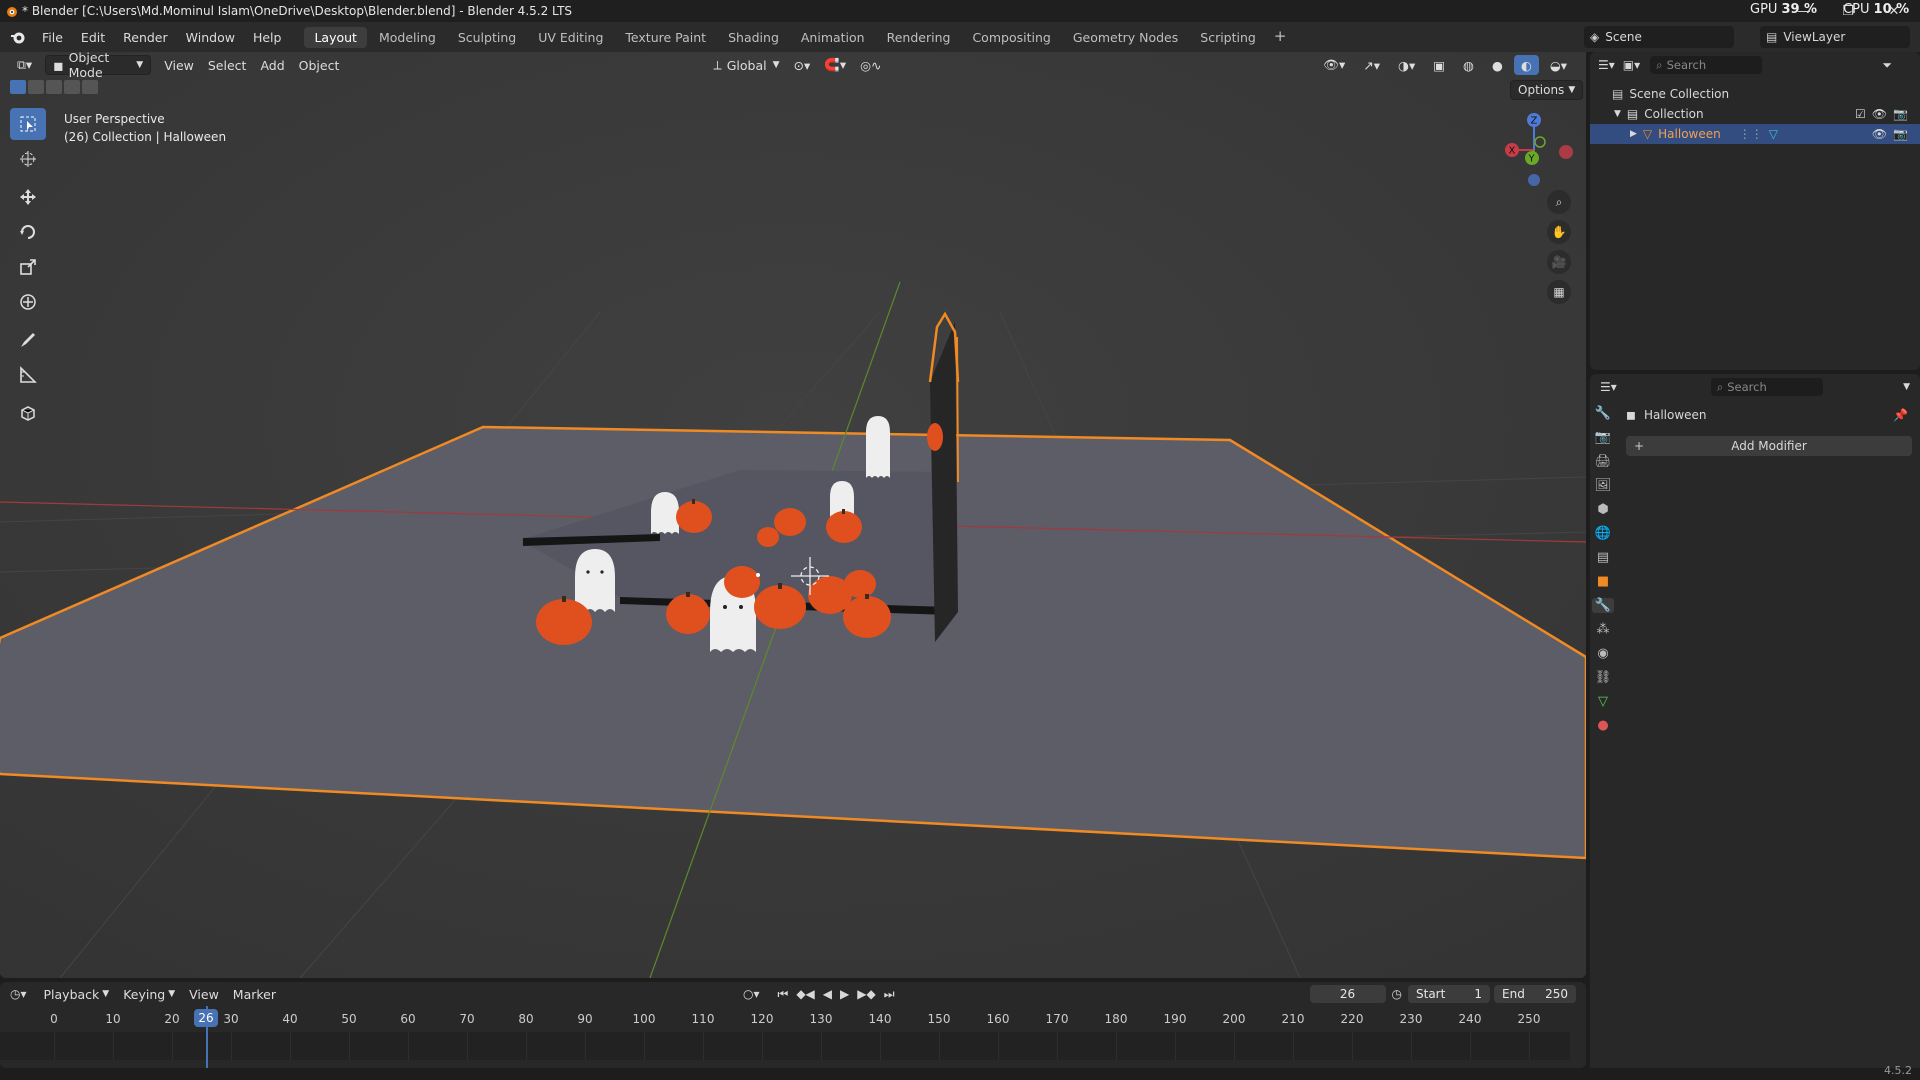 This screenshot has height=1080, width=1920. What do you see at coordinates (77, 994) in the screenshot?
I see `menu-playback: Playback ▼` at bounding box center [77, 994].